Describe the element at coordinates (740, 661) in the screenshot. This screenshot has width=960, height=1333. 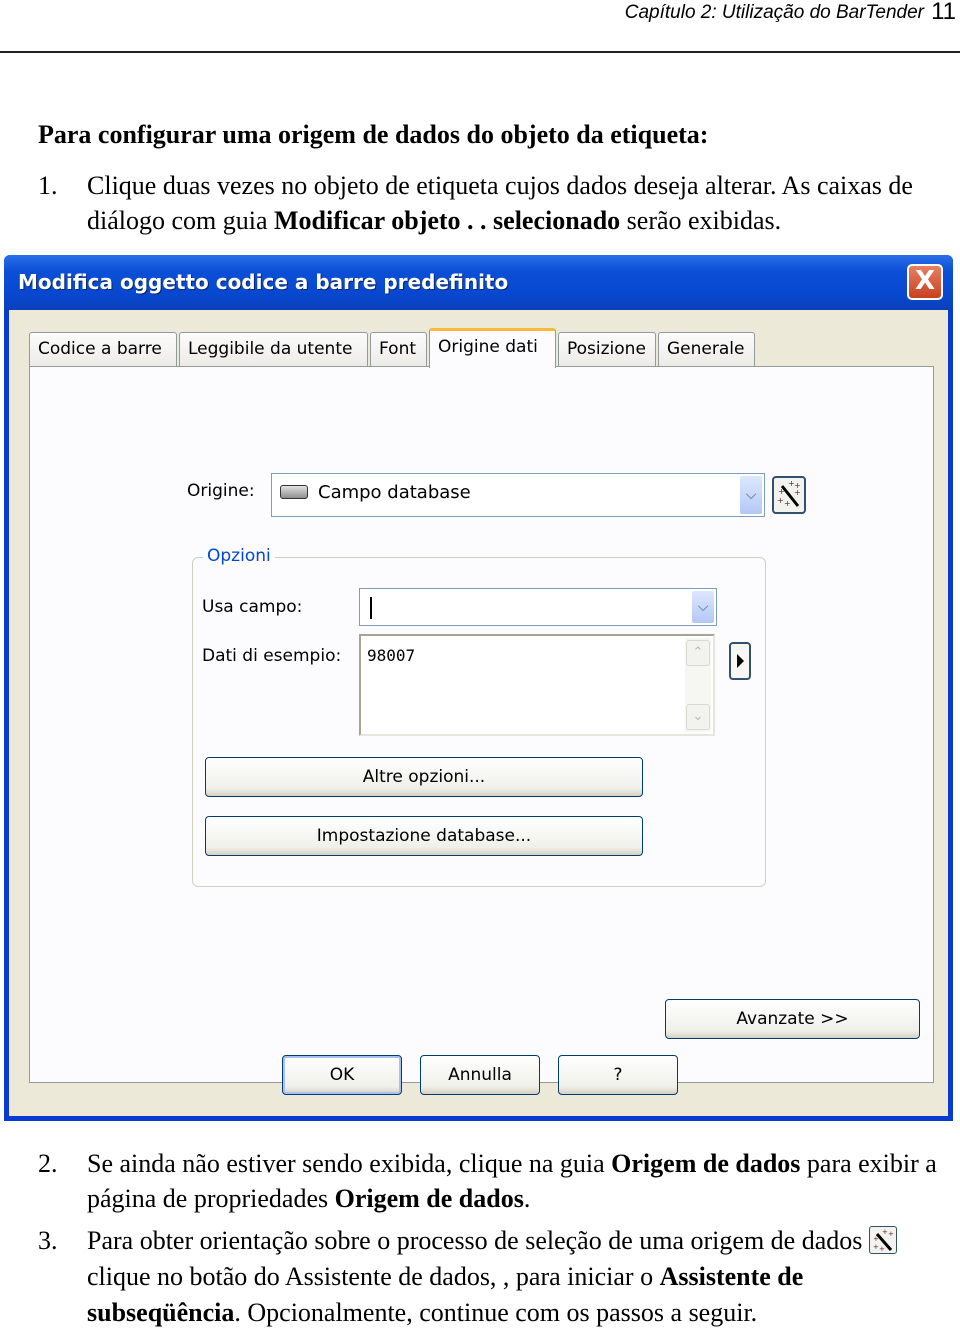
I see `insert-field-arrow-button` at that location.